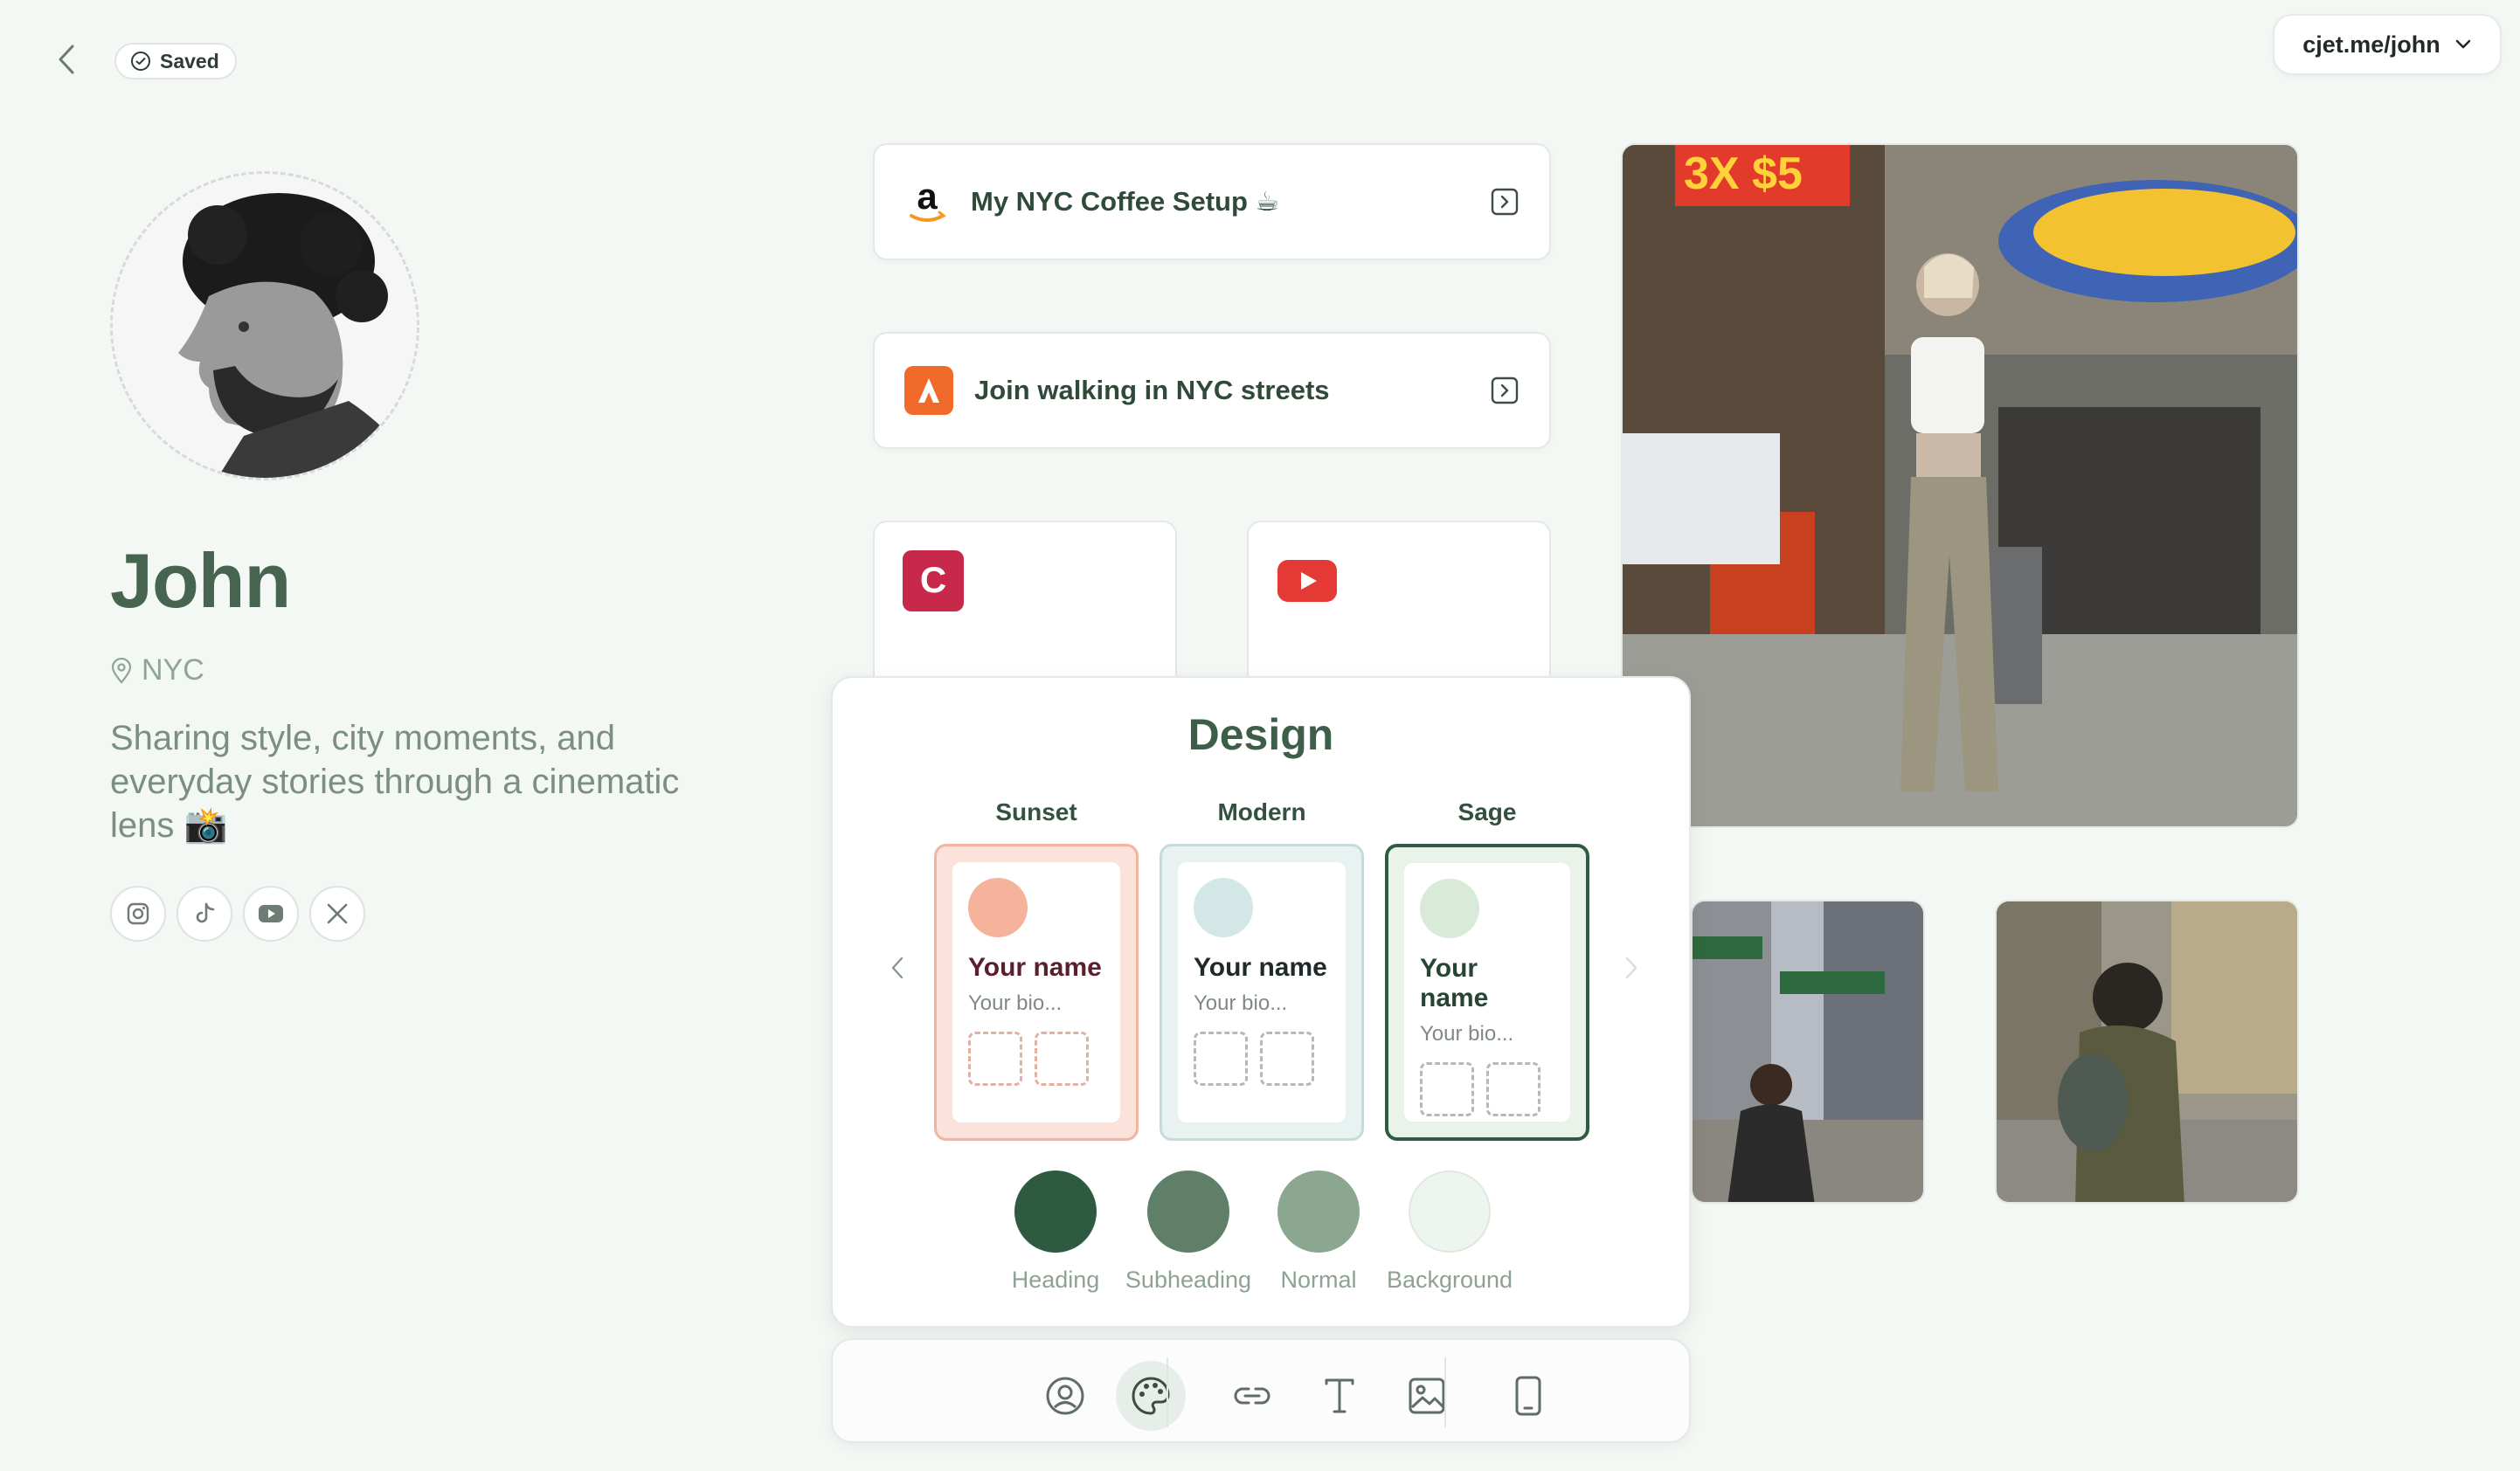  I want to click on profile-url-dropdown: cjet.me/john, so click(2387, 44).